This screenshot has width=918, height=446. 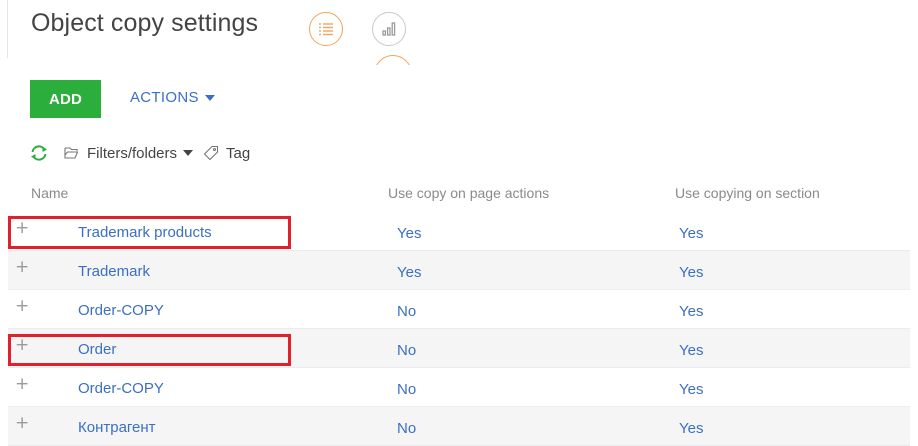 What do you see at coordinates (211, 153) in the screenshot?
I see `tag-icon` at bounding box center [211, 153].